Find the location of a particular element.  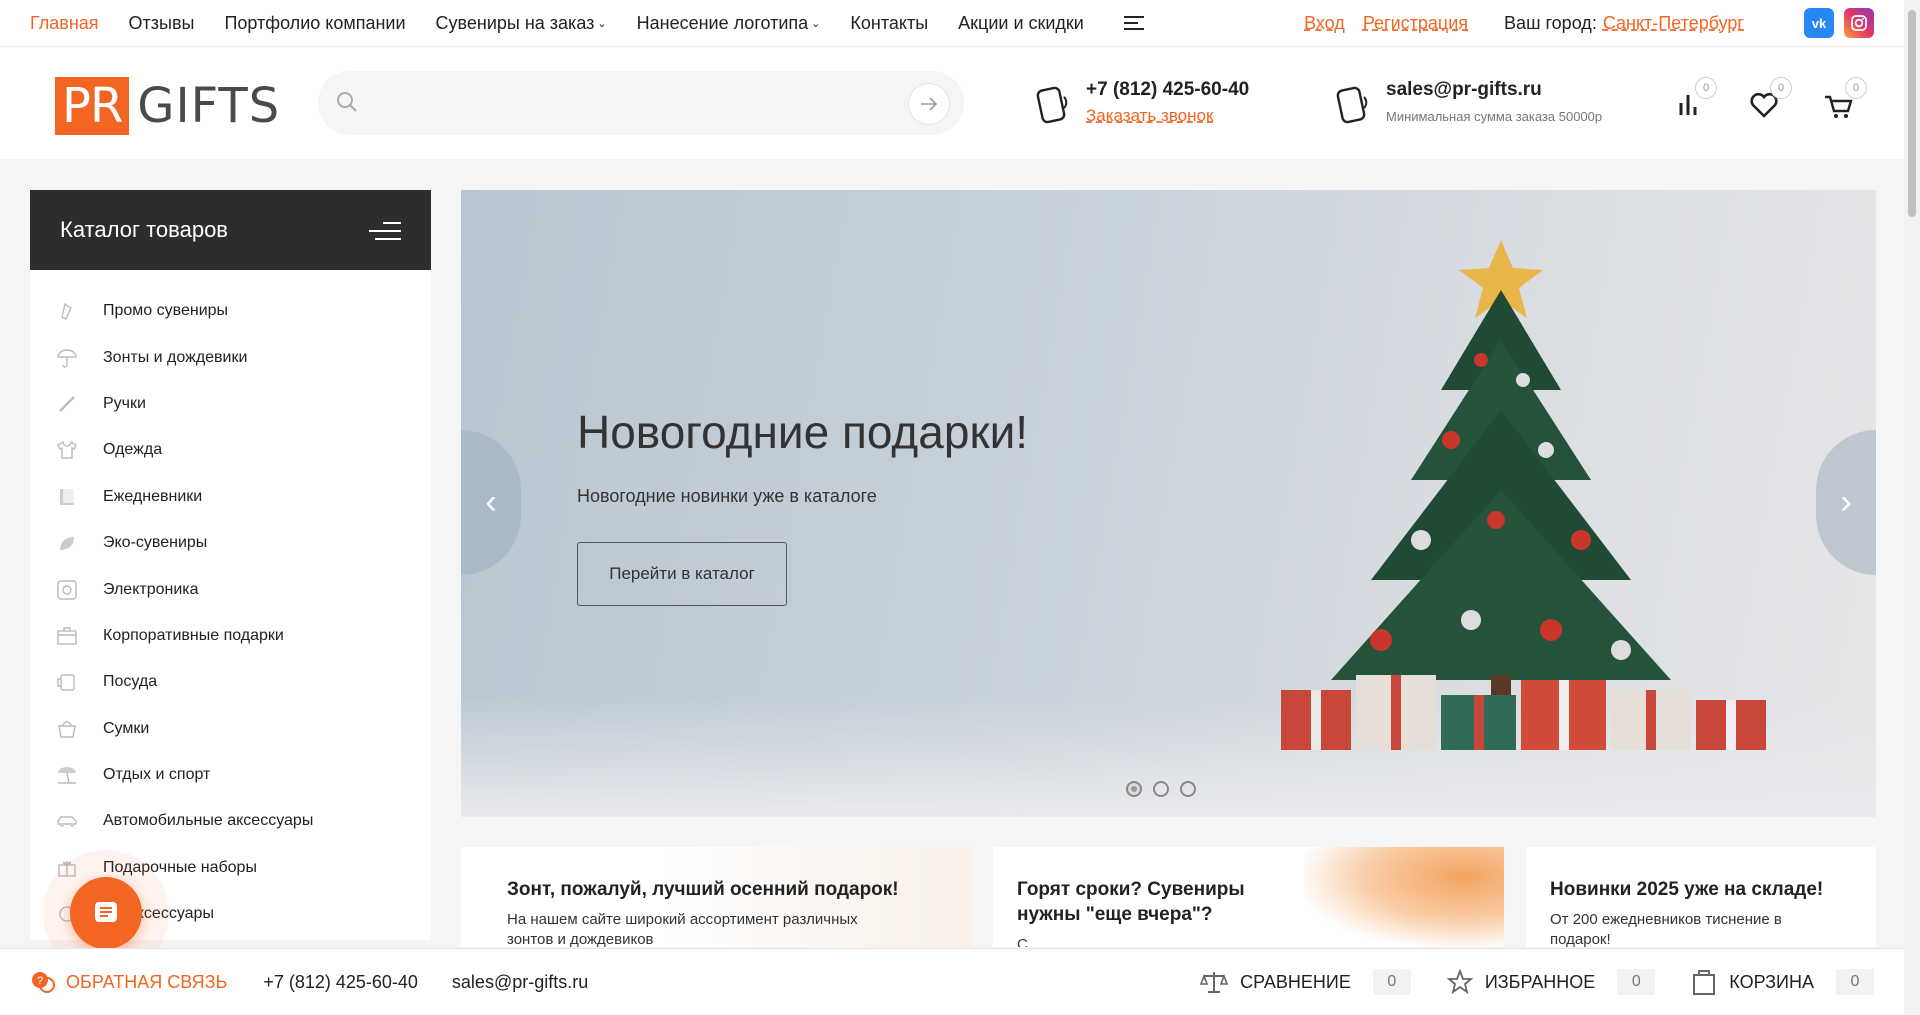

bottom-actions: СРАВНЕНИЕ 0 ИЗБРАННОЕ 0 КОРЗИНА 0 is located at coordinates (1519, 982).